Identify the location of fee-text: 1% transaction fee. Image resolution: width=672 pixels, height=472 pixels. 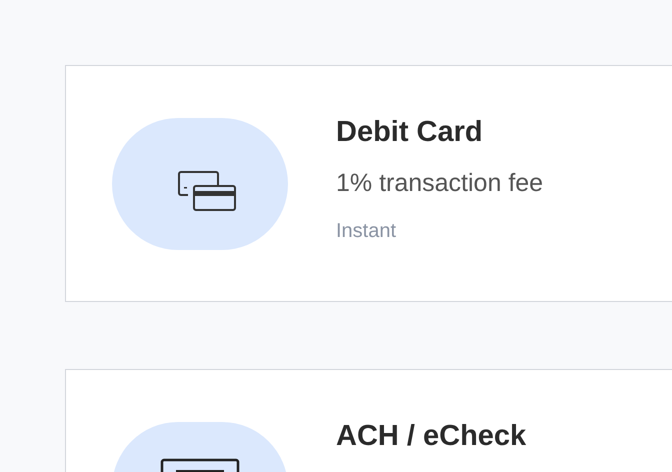
(440, 183).